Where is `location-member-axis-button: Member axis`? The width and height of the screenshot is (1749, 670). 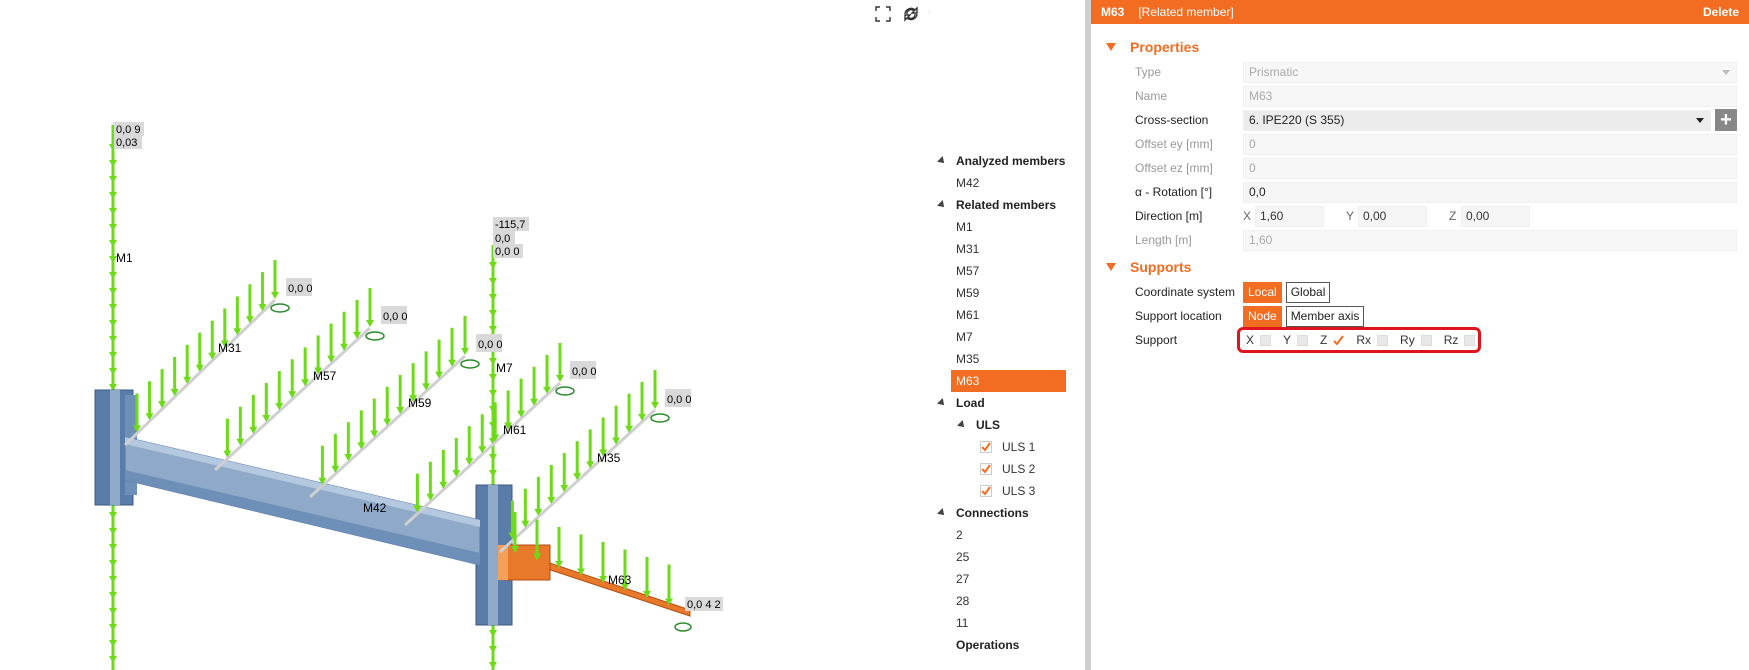 location-member-axis-button: Member axis is located at coordinates (1325, 316).